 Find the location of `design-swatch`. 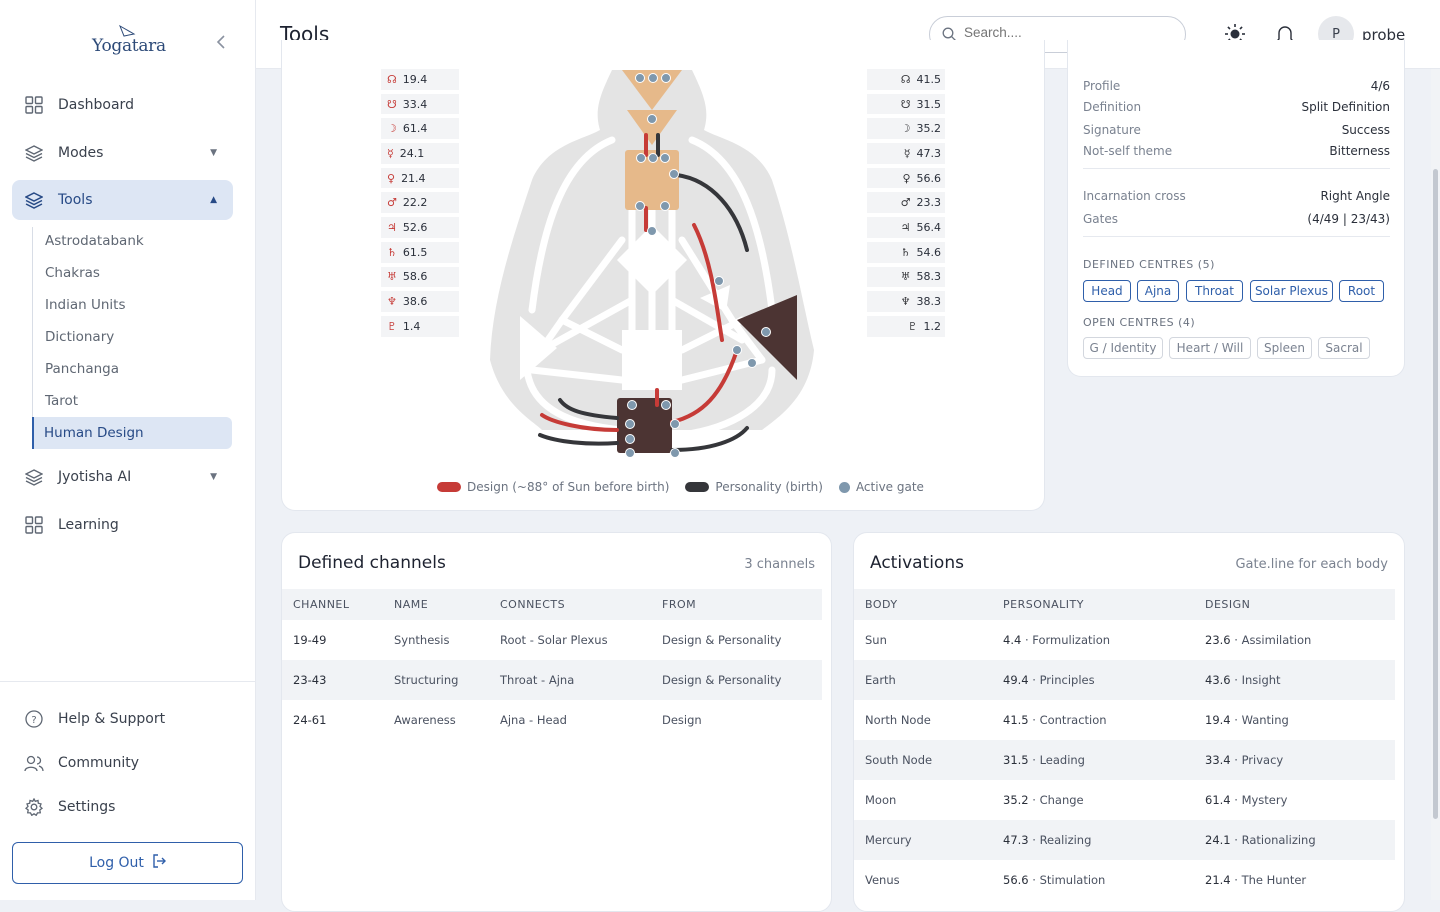

design-swatch is located at coordinates (449, 487).